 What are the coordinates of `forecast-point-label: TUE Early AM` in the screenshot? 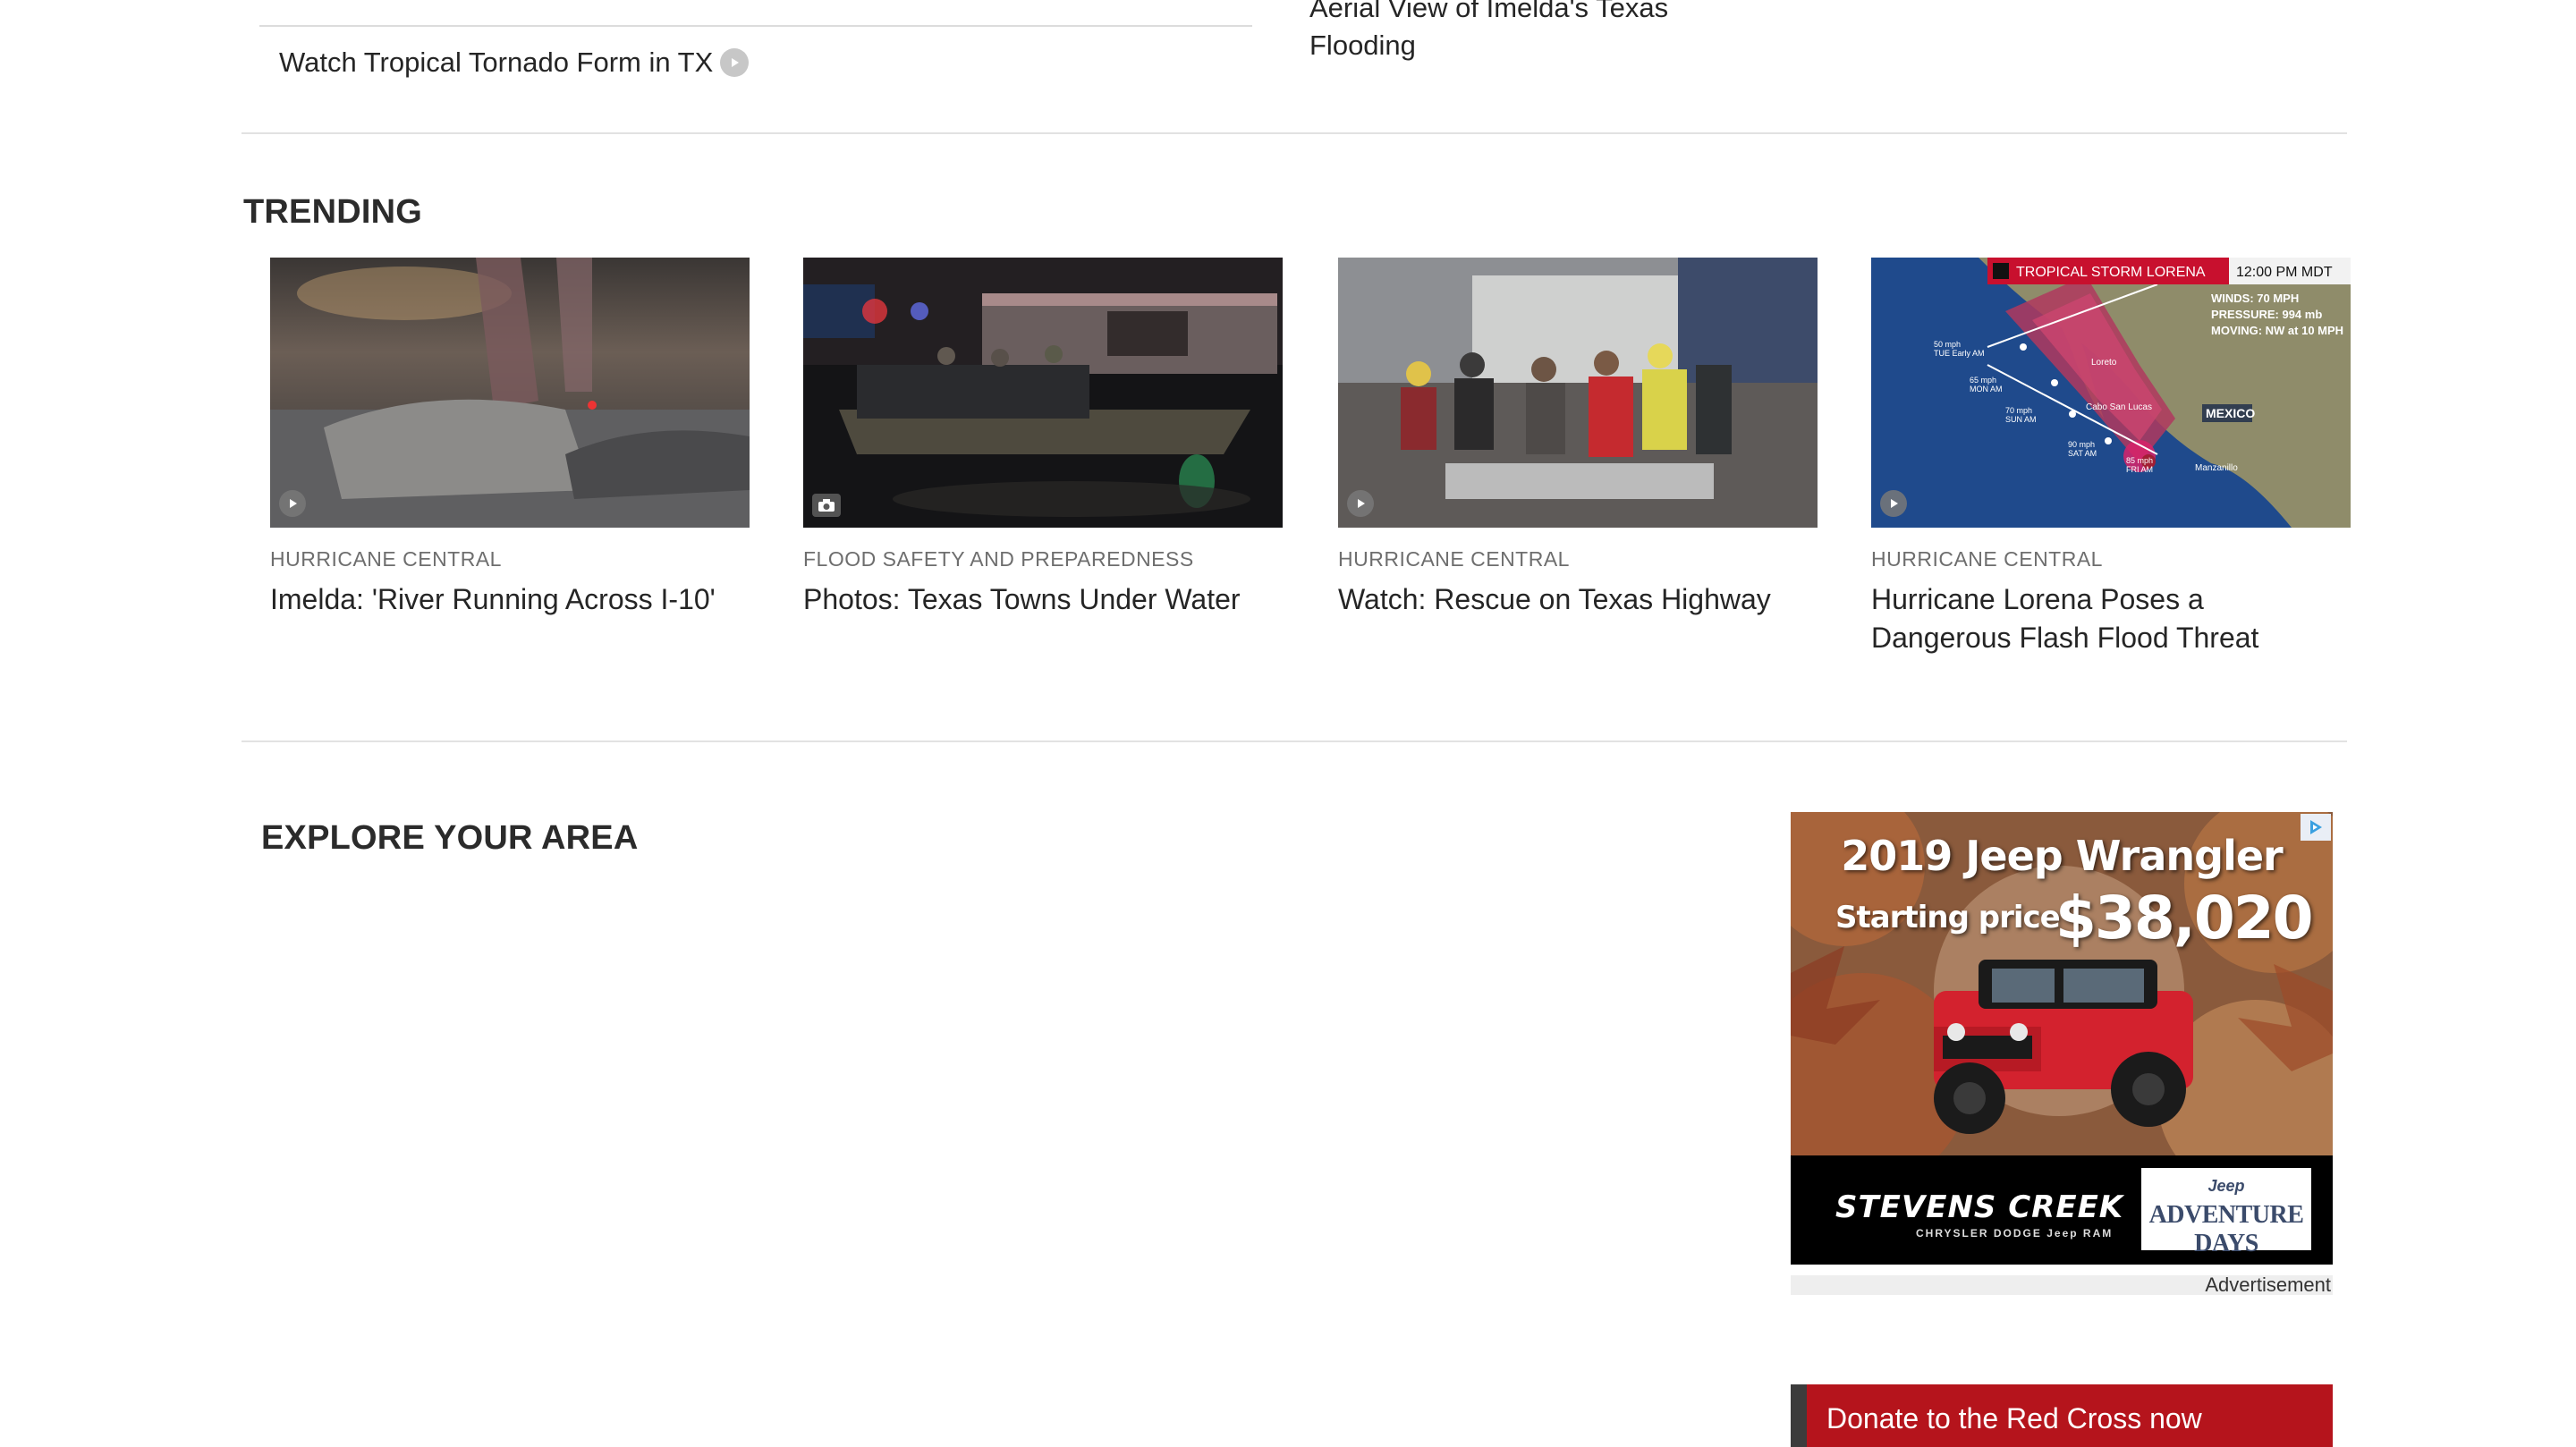 It's located at (1959, 353).